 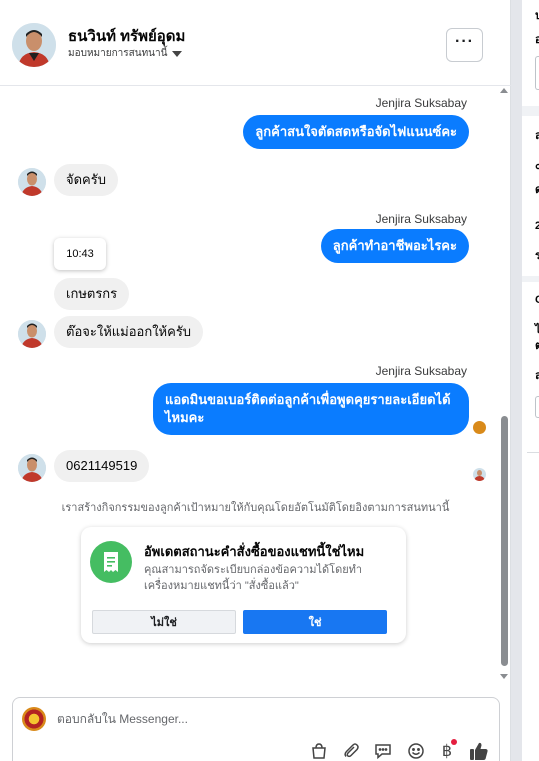 I want to click on notification-dot, so click(x=454, y=742).